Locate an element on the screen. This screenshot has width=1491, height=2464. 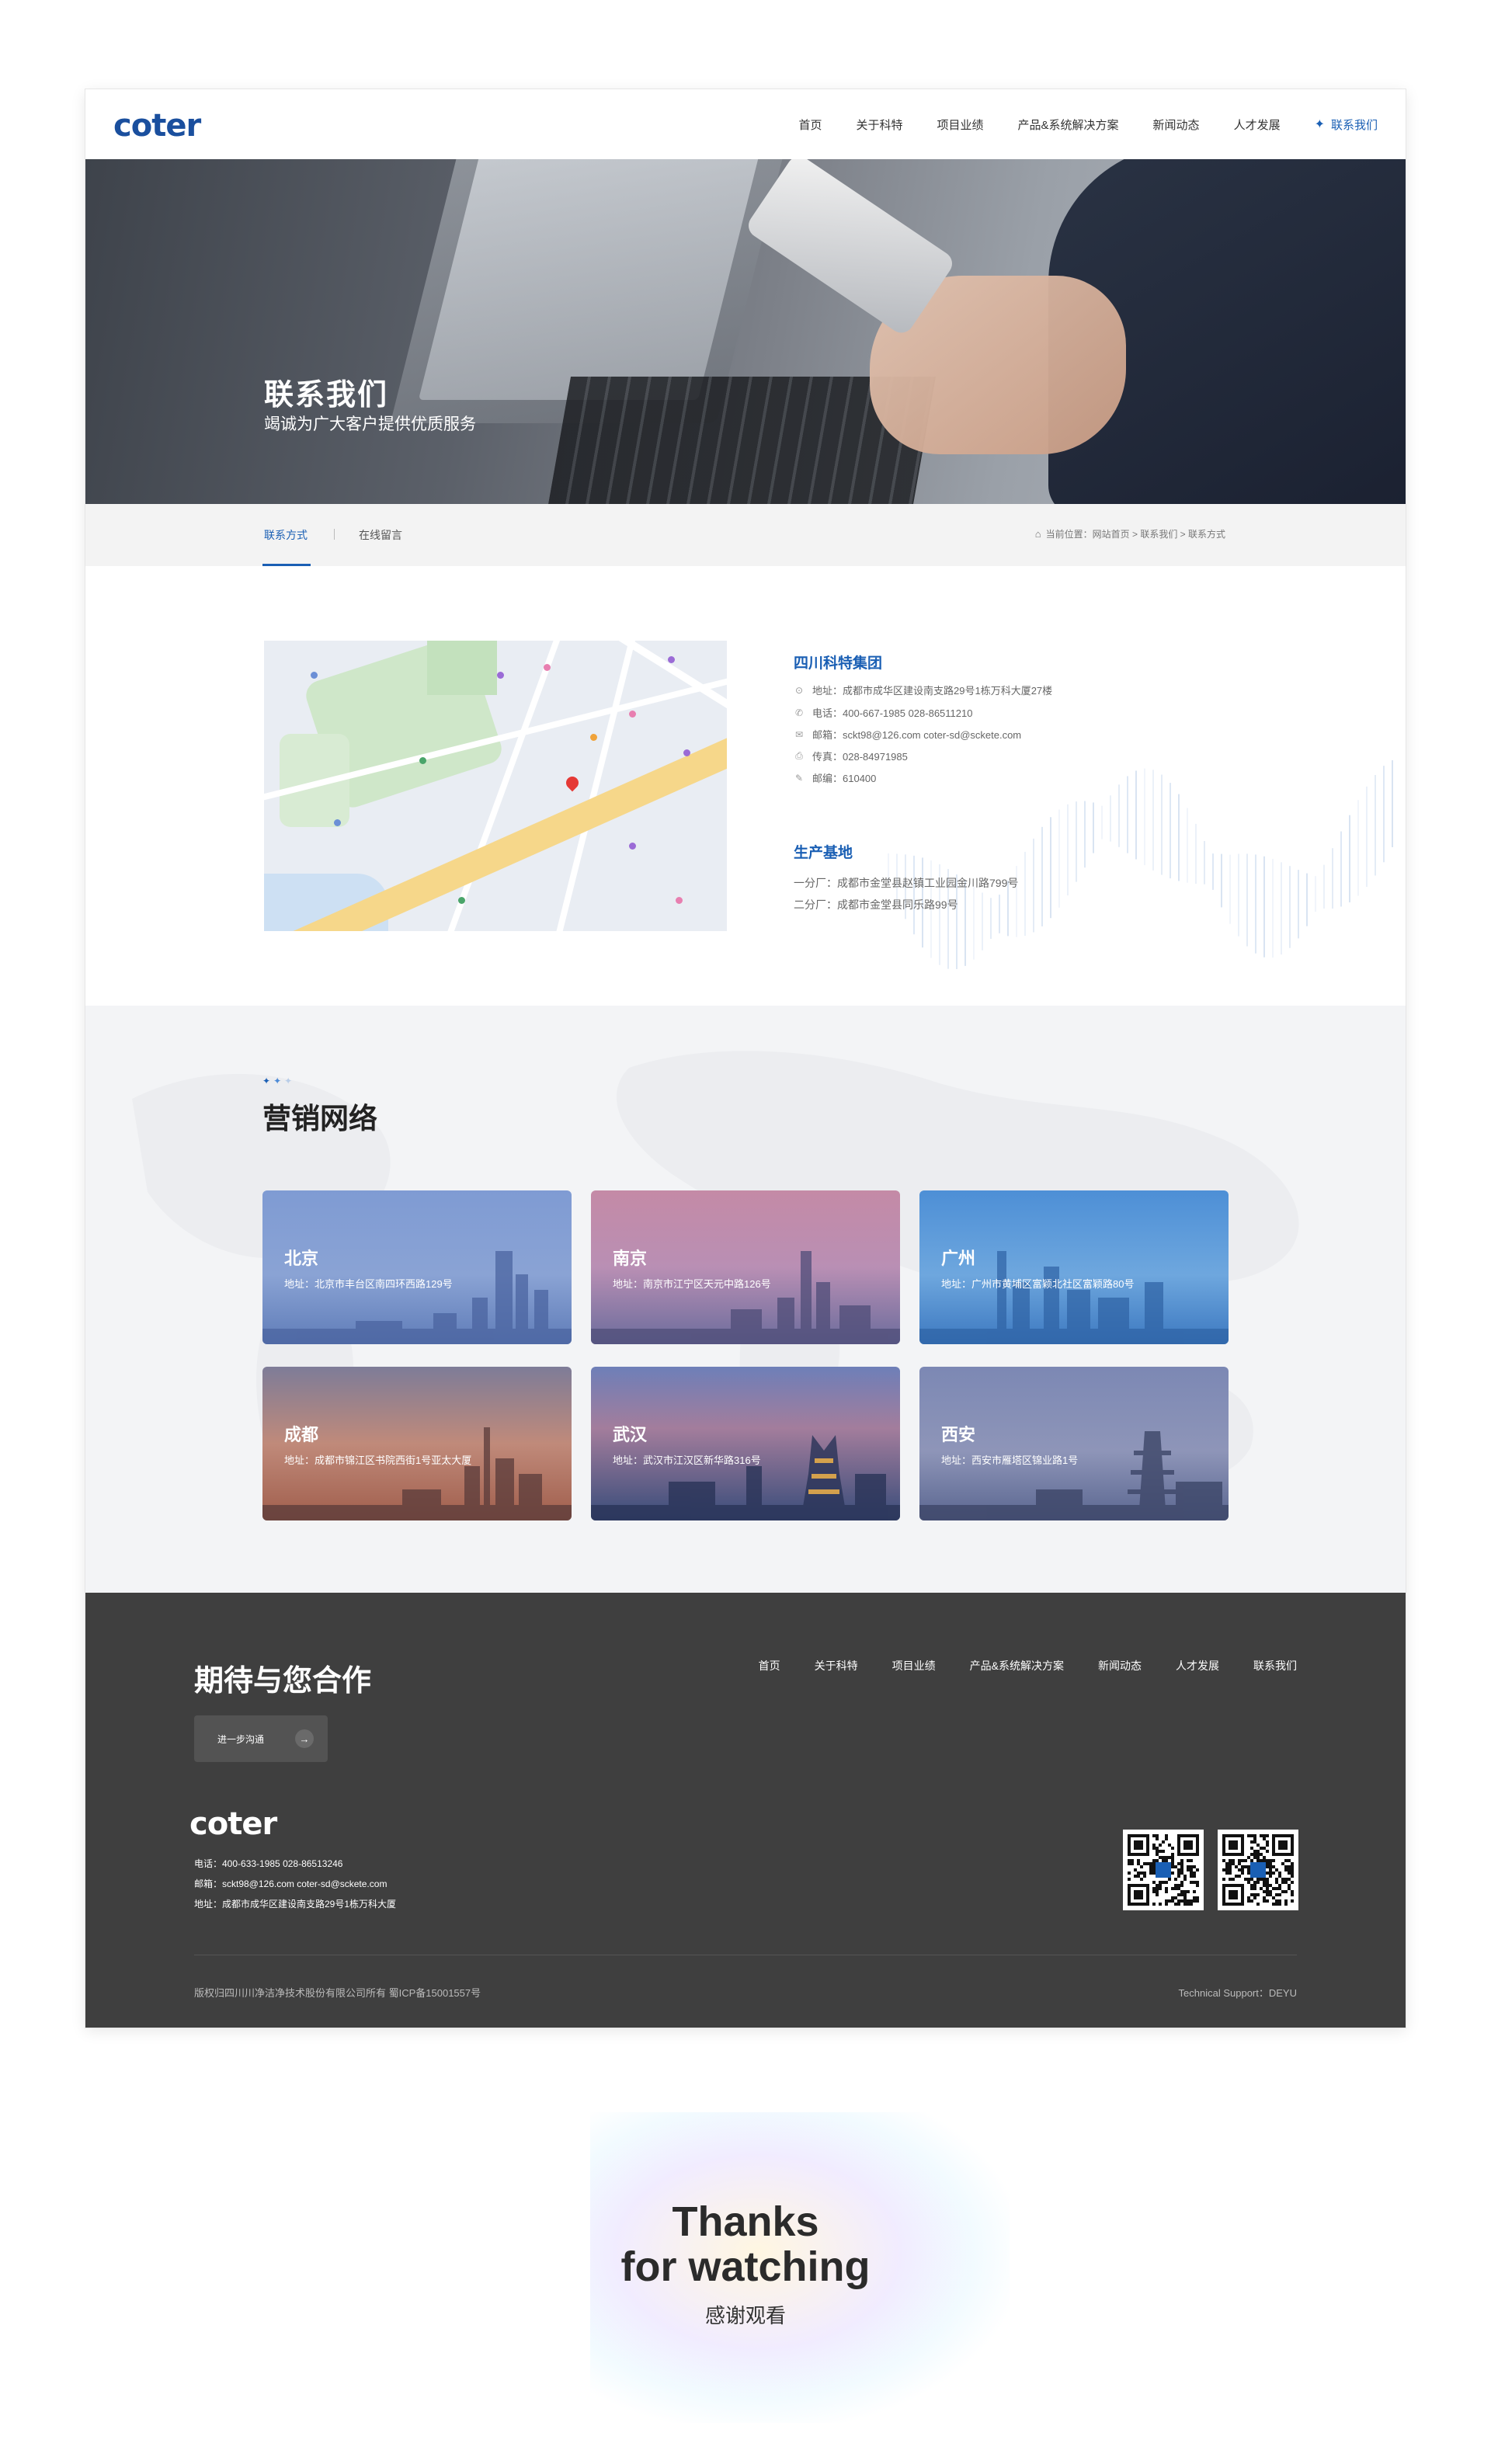
footer-nav-about: 关于科特 is located at coordinates (836, 1665).